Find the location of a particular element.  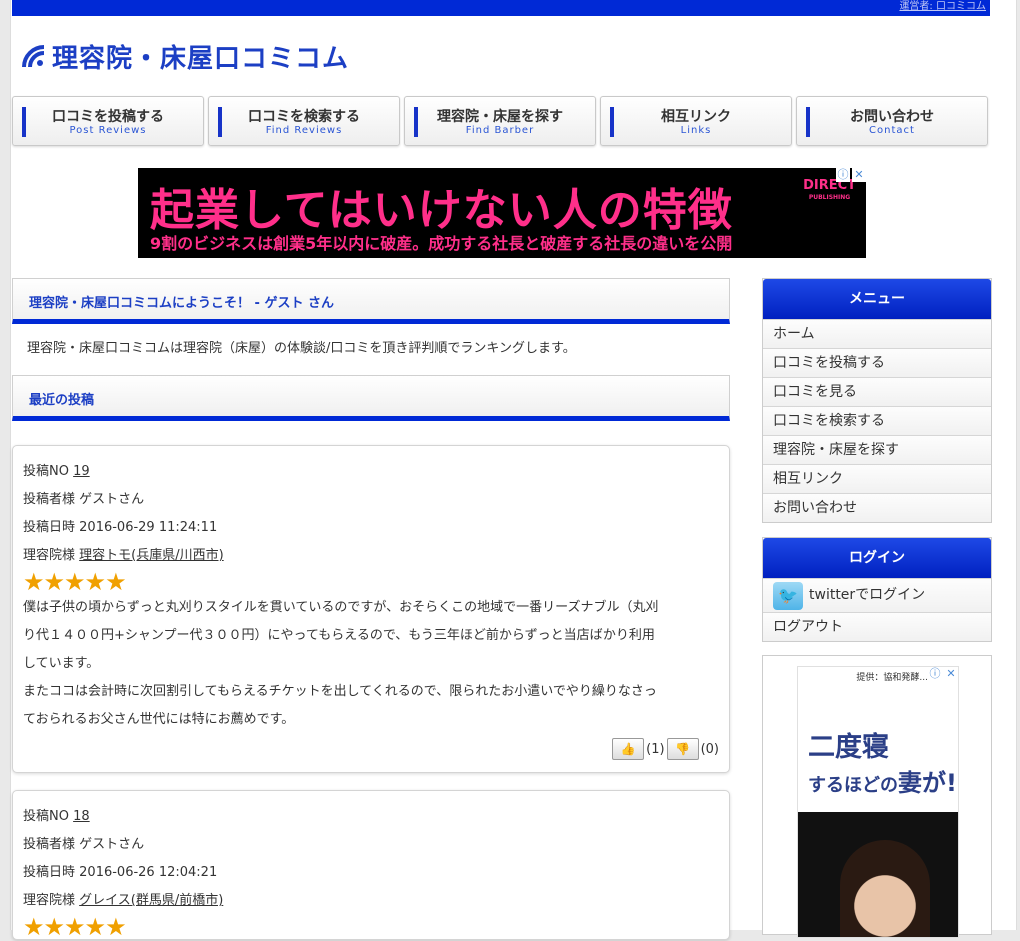

nav-sublabel: Contact is located at coordinates (892, 130).